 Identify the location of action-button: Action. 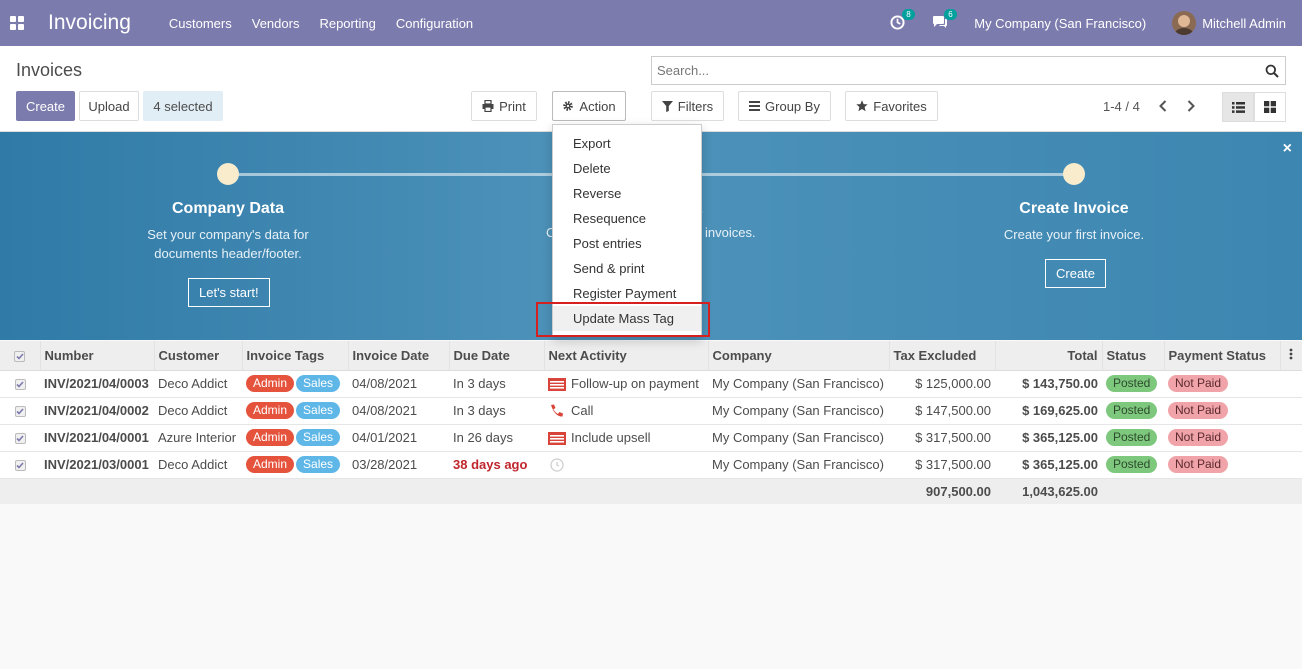
(589, 106).